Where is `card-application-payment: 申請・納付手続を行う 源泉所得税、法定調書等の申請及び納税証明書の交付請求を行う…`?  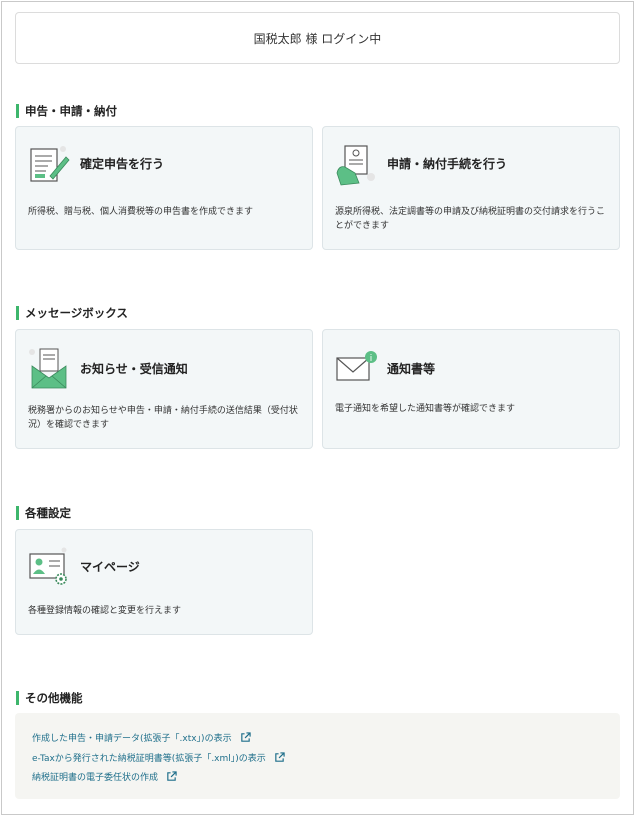 card-application-payment: 申請・納付手続を行う 源泉所得税、法定調書等の申請及び納税証明書の交付請求を行う… is located at coordinates (471, 188).